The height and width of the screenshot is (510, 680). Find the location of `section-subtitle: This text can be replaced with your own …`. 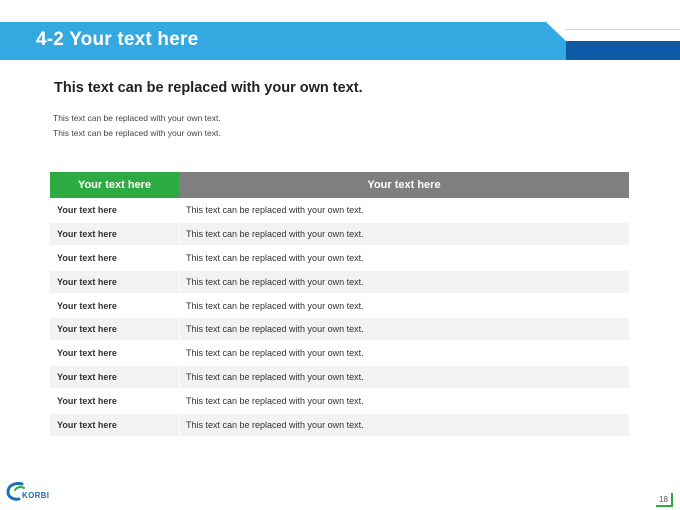

section-subtitle: This text can be replaced with your own … is located at coordinates (208, 88).